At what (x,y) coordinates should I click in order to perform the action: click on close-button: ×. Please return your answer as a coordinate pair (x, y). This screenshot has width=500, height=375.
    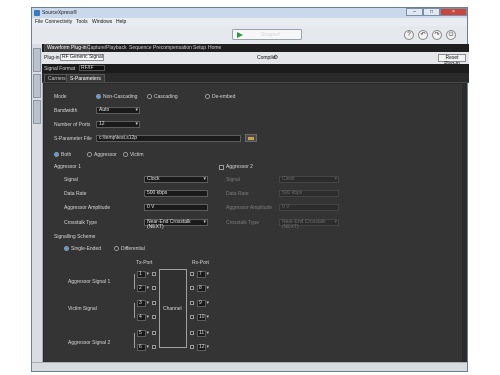
    Looking at the image, I should click on (453, 12).